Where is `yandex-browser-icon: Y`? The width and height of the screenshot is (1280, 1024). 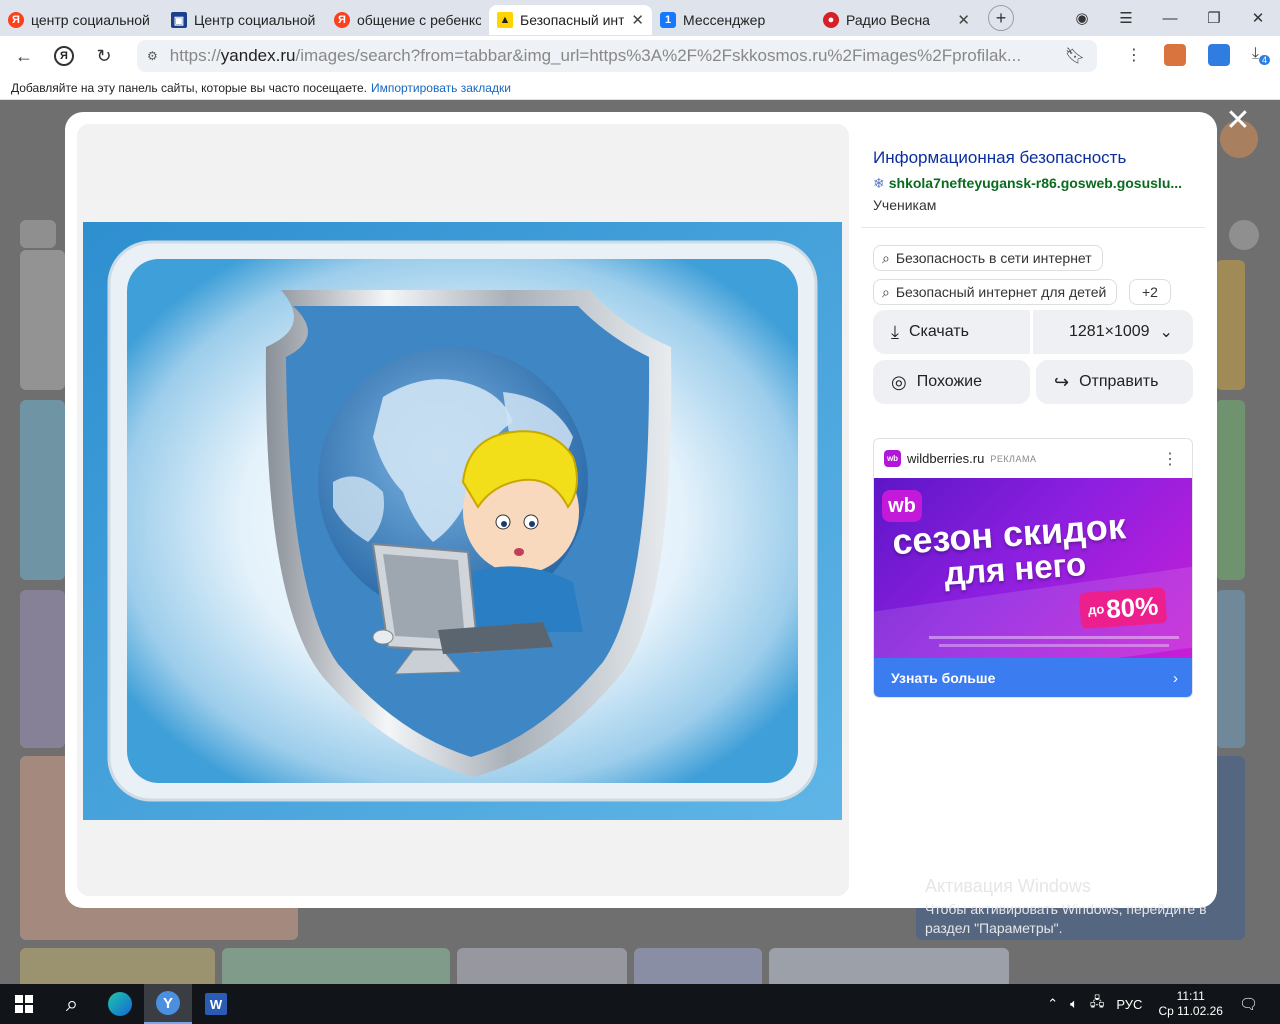
yandex-browser-icon: Y is located at coordinates (168, 1003).